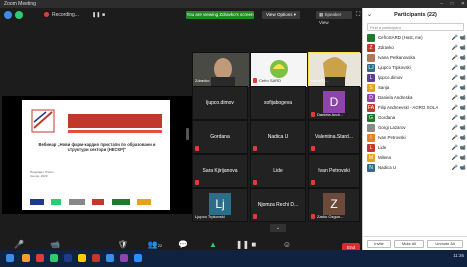 The width and height of the screenshot is (467, 267). What do you see at coordinates (415, 138) in the screenshot?
I see `participant-row: I Ivan Petrovski 🎤 📹` at bounding box center [415, 138].